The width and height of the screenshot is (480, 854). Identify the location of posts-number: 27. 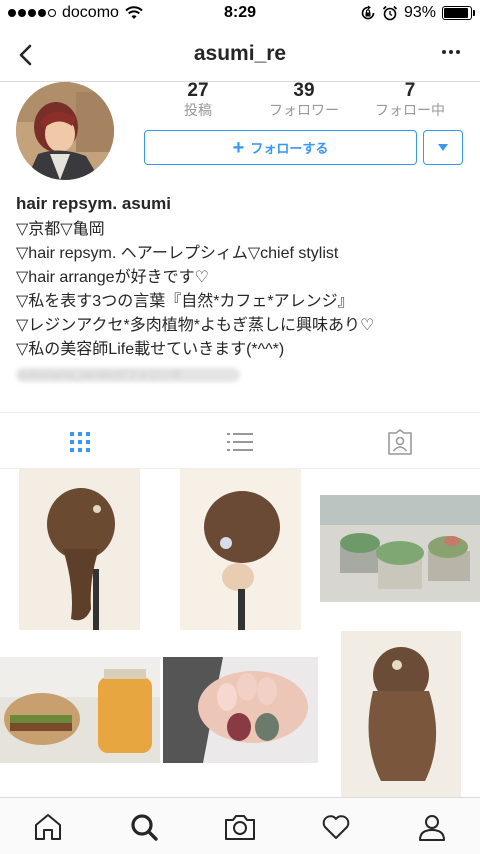
(198, 90).